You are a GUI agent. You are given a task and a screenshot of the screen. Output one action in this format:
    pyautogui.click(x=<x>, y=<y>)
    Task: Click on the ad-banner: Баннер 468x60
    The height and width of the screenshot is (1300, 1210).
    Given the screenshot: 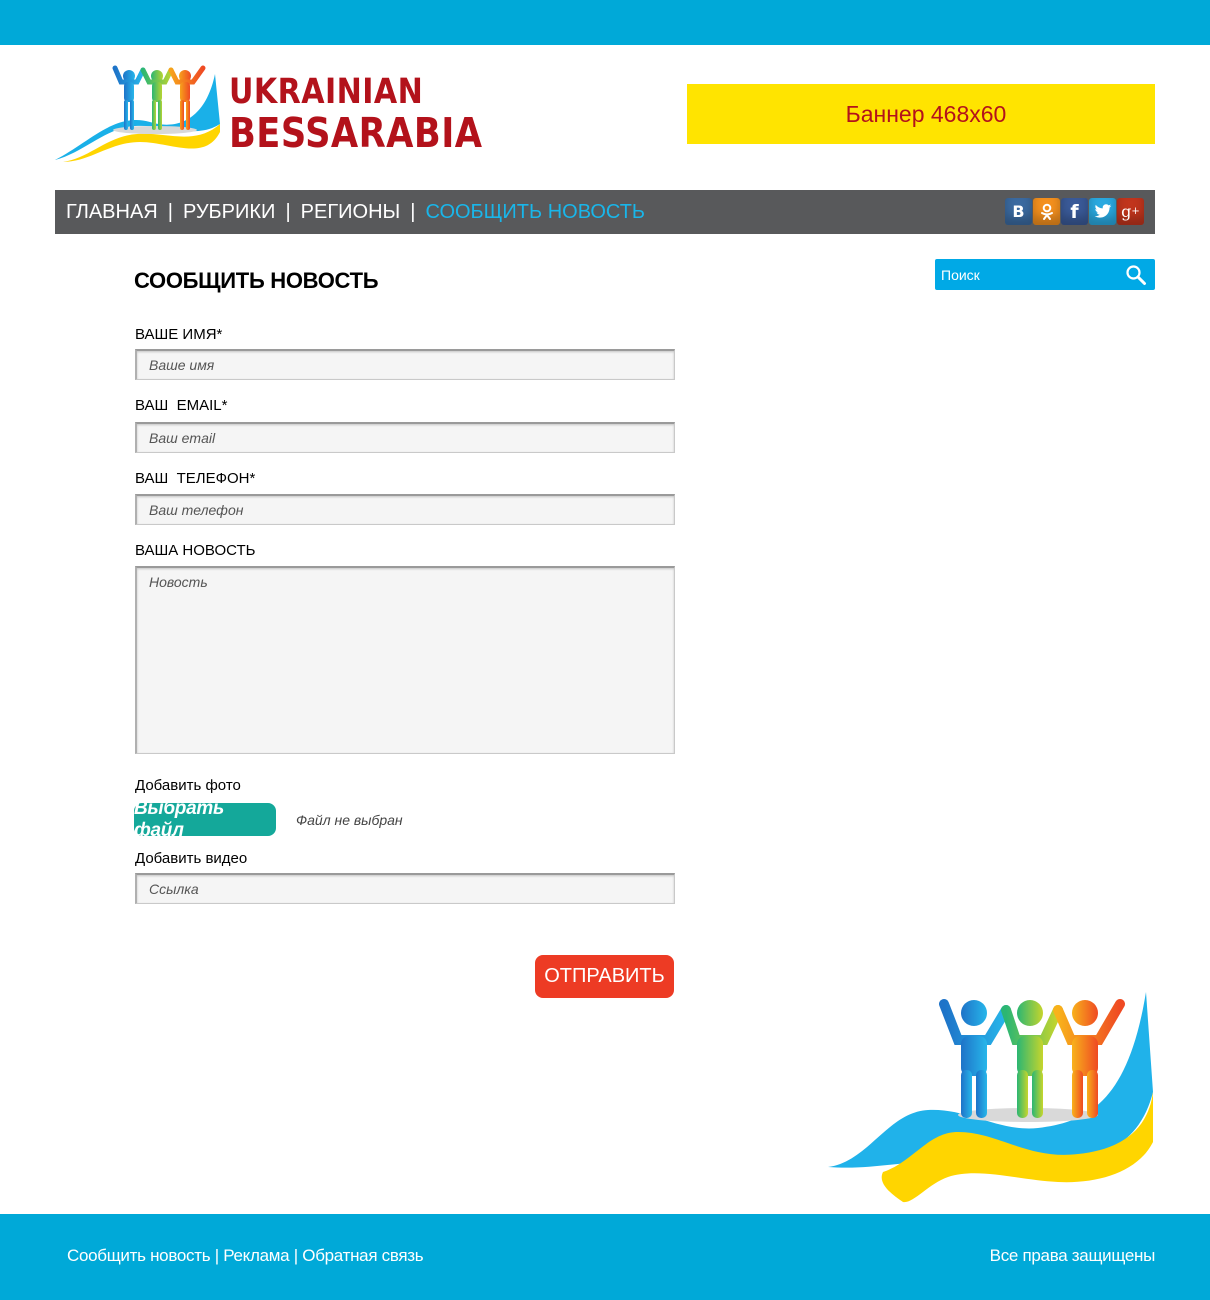 What is the action you would take?
    pyautogui.click(x=921, y=114)
    